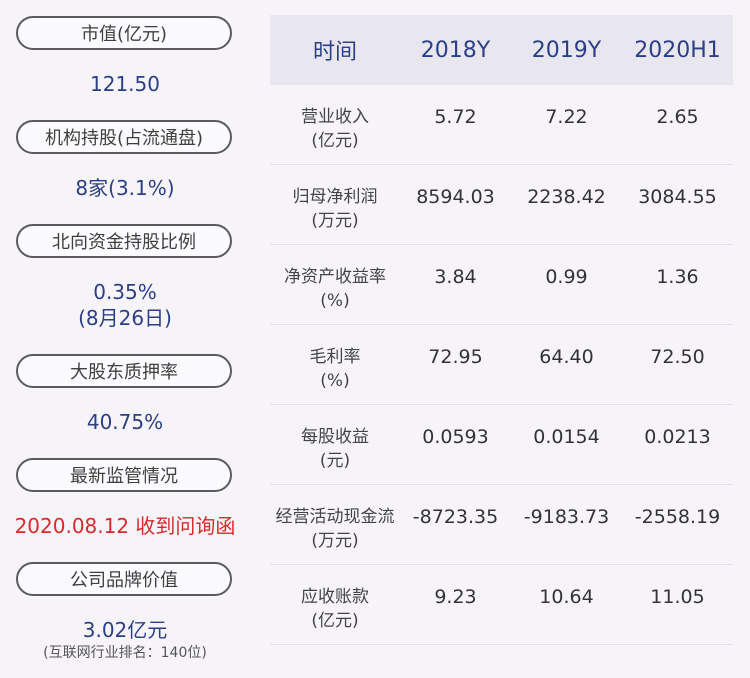  I want to click on cell-value: 1.36, so click(677, 277).